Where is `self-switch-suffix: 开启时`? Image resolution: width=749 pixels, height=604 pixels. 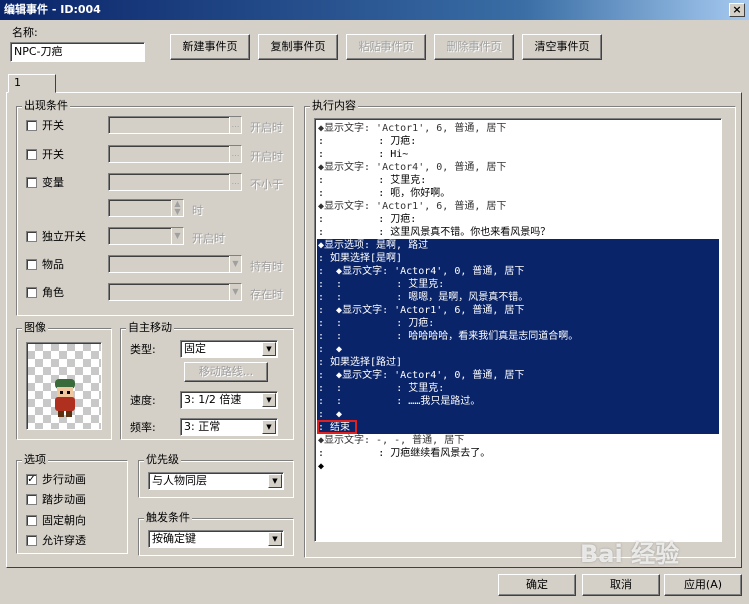 self-switch-suffix: 开启时 is located at coordinates (208, 238).